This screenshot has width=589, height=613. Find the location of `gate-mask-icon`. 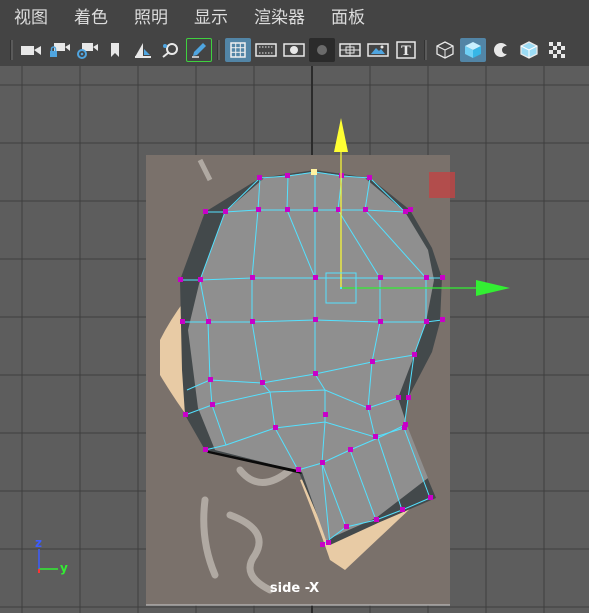

gate-mask-icon is located at coordinates (322, 50).